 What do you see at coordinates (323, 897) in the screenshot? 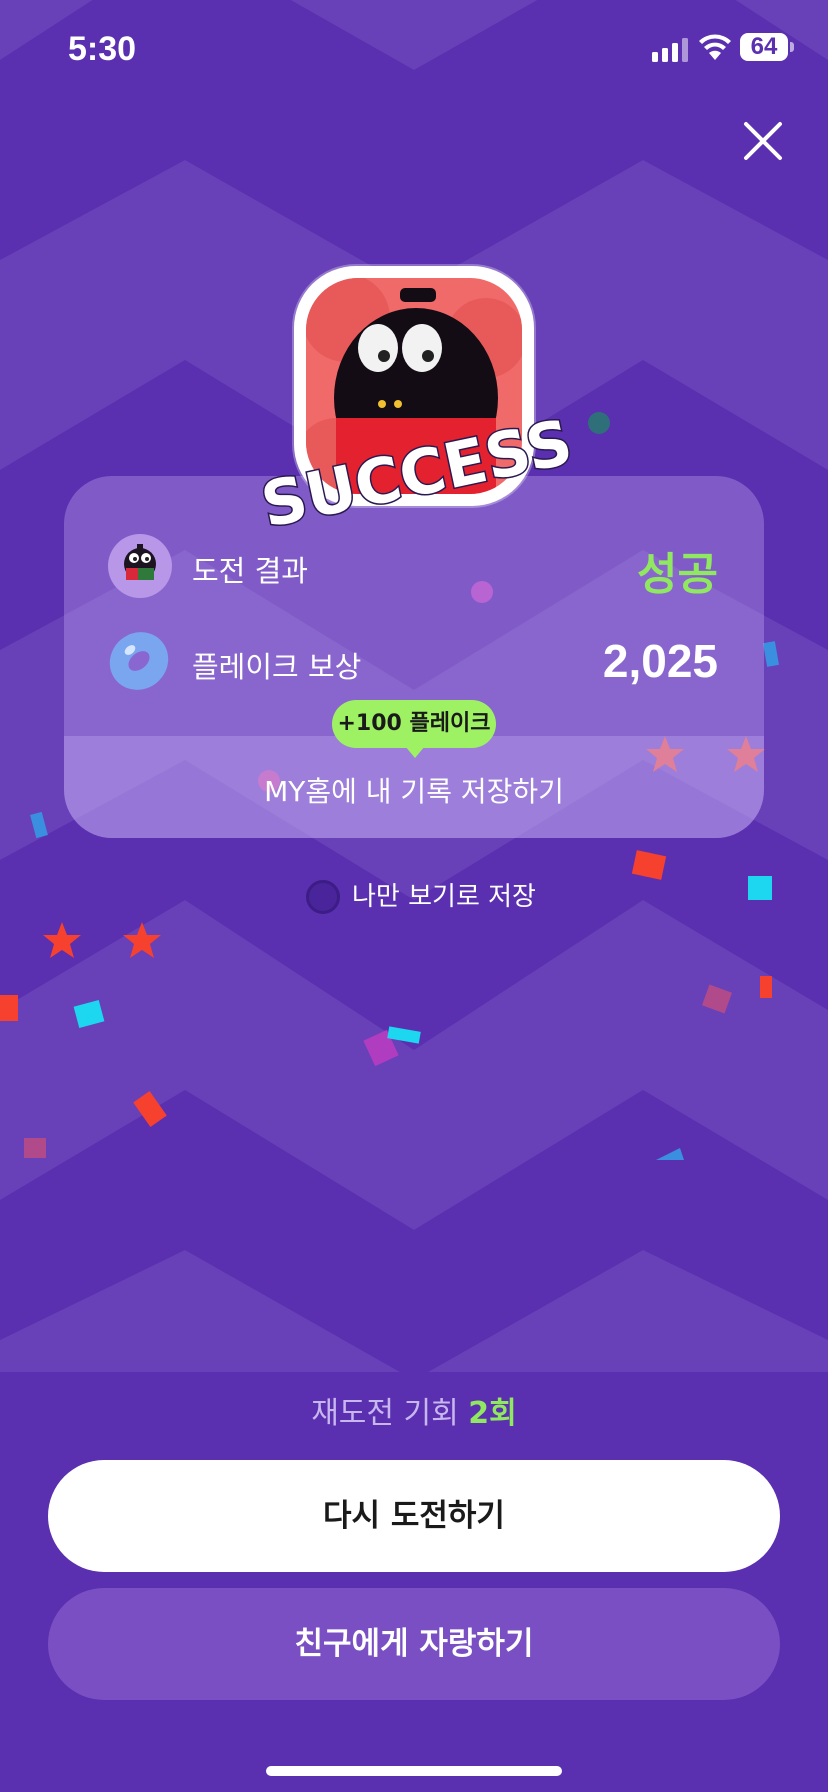
I see `private-save-radio` at bounding box center [323, 897].